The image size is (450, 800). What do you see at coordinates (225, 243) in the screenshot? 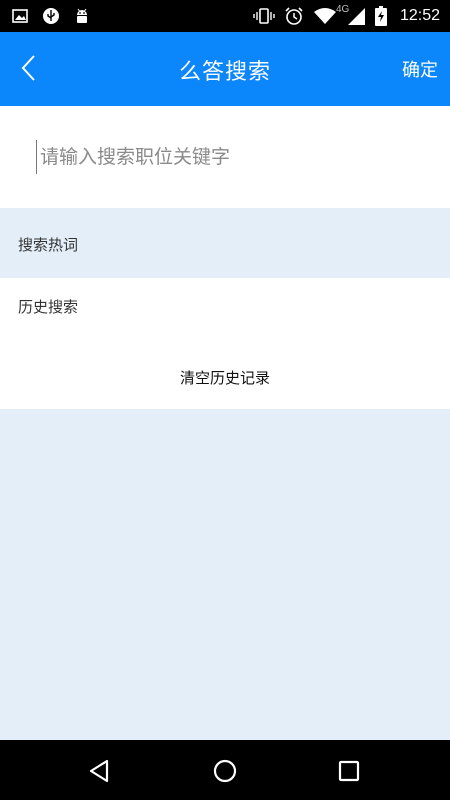
I see `hot-keywords-section: 搜索热词` at bounding box center [225, 243].